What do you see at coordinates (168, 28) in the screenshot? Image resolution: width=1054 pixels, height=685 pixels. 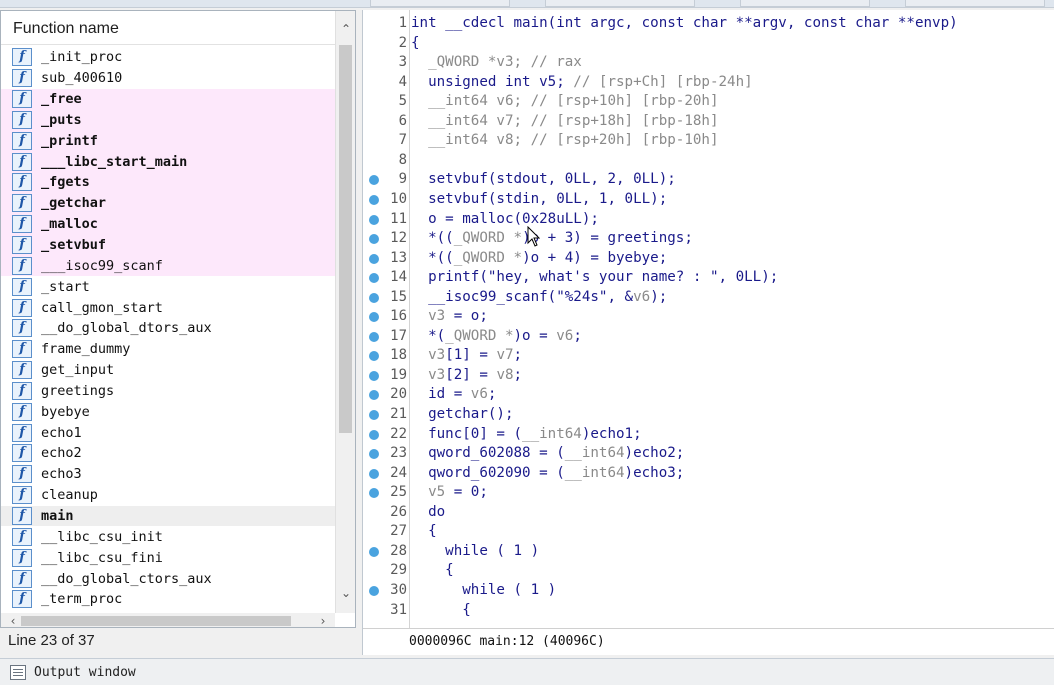 I see `functions-header: Function name` at bounding box center [168, 28].